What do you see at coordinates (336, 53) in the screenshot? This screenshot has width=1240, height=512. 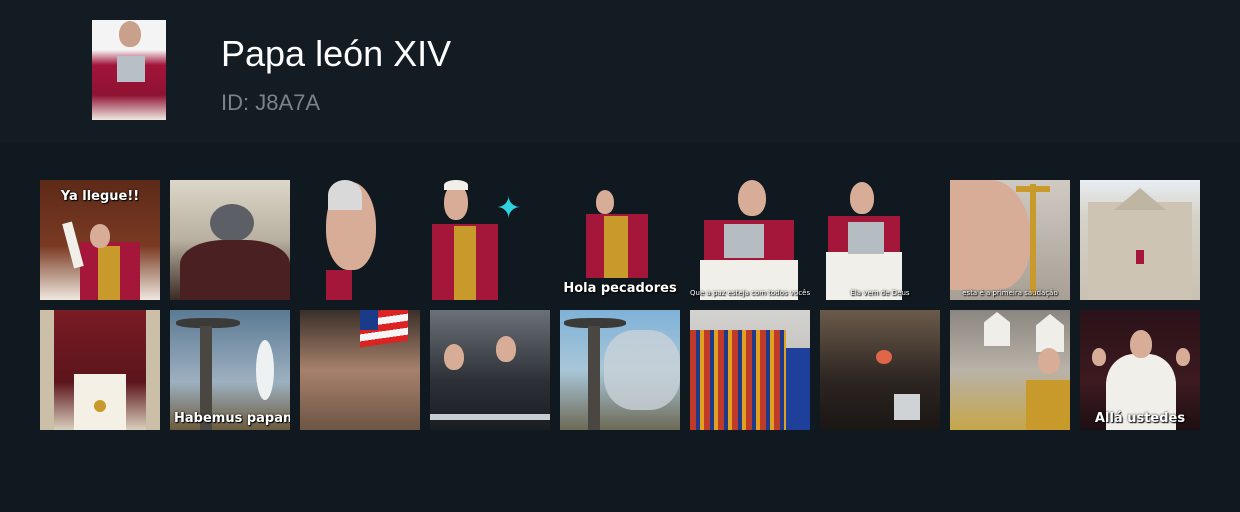 I see `pack-title: Papa león XIV` at bounding box center [336, 53].